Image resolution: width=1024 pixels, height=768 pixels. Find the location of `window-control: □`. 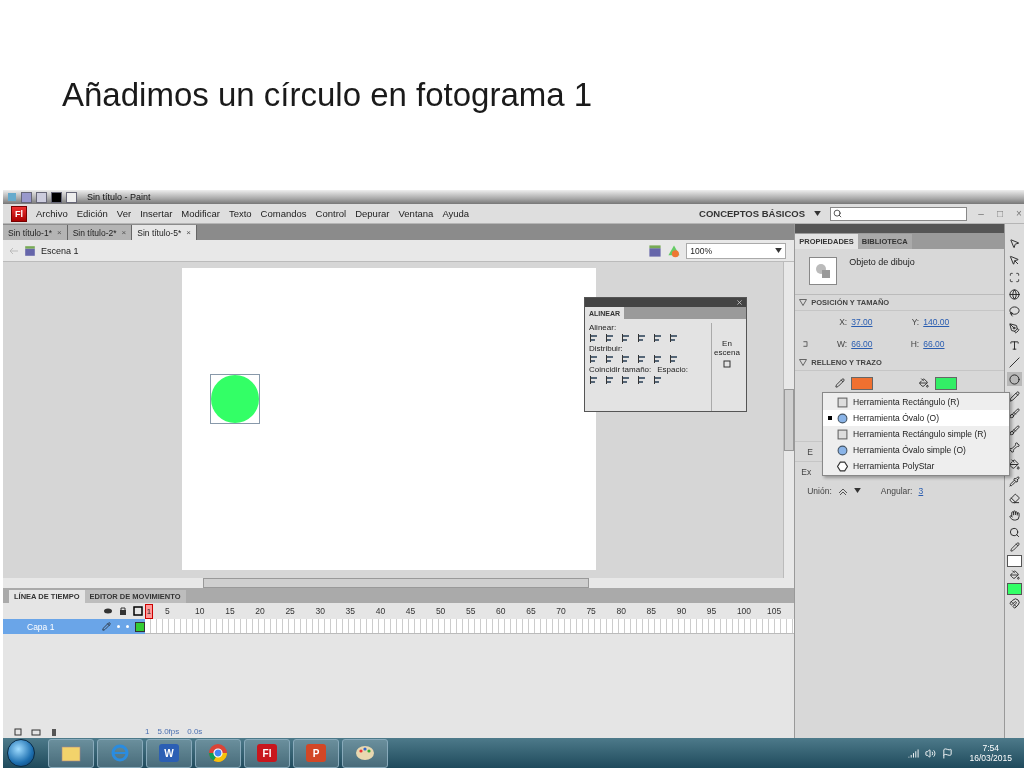

window-control: □ is located at coordinates (1000, 213).